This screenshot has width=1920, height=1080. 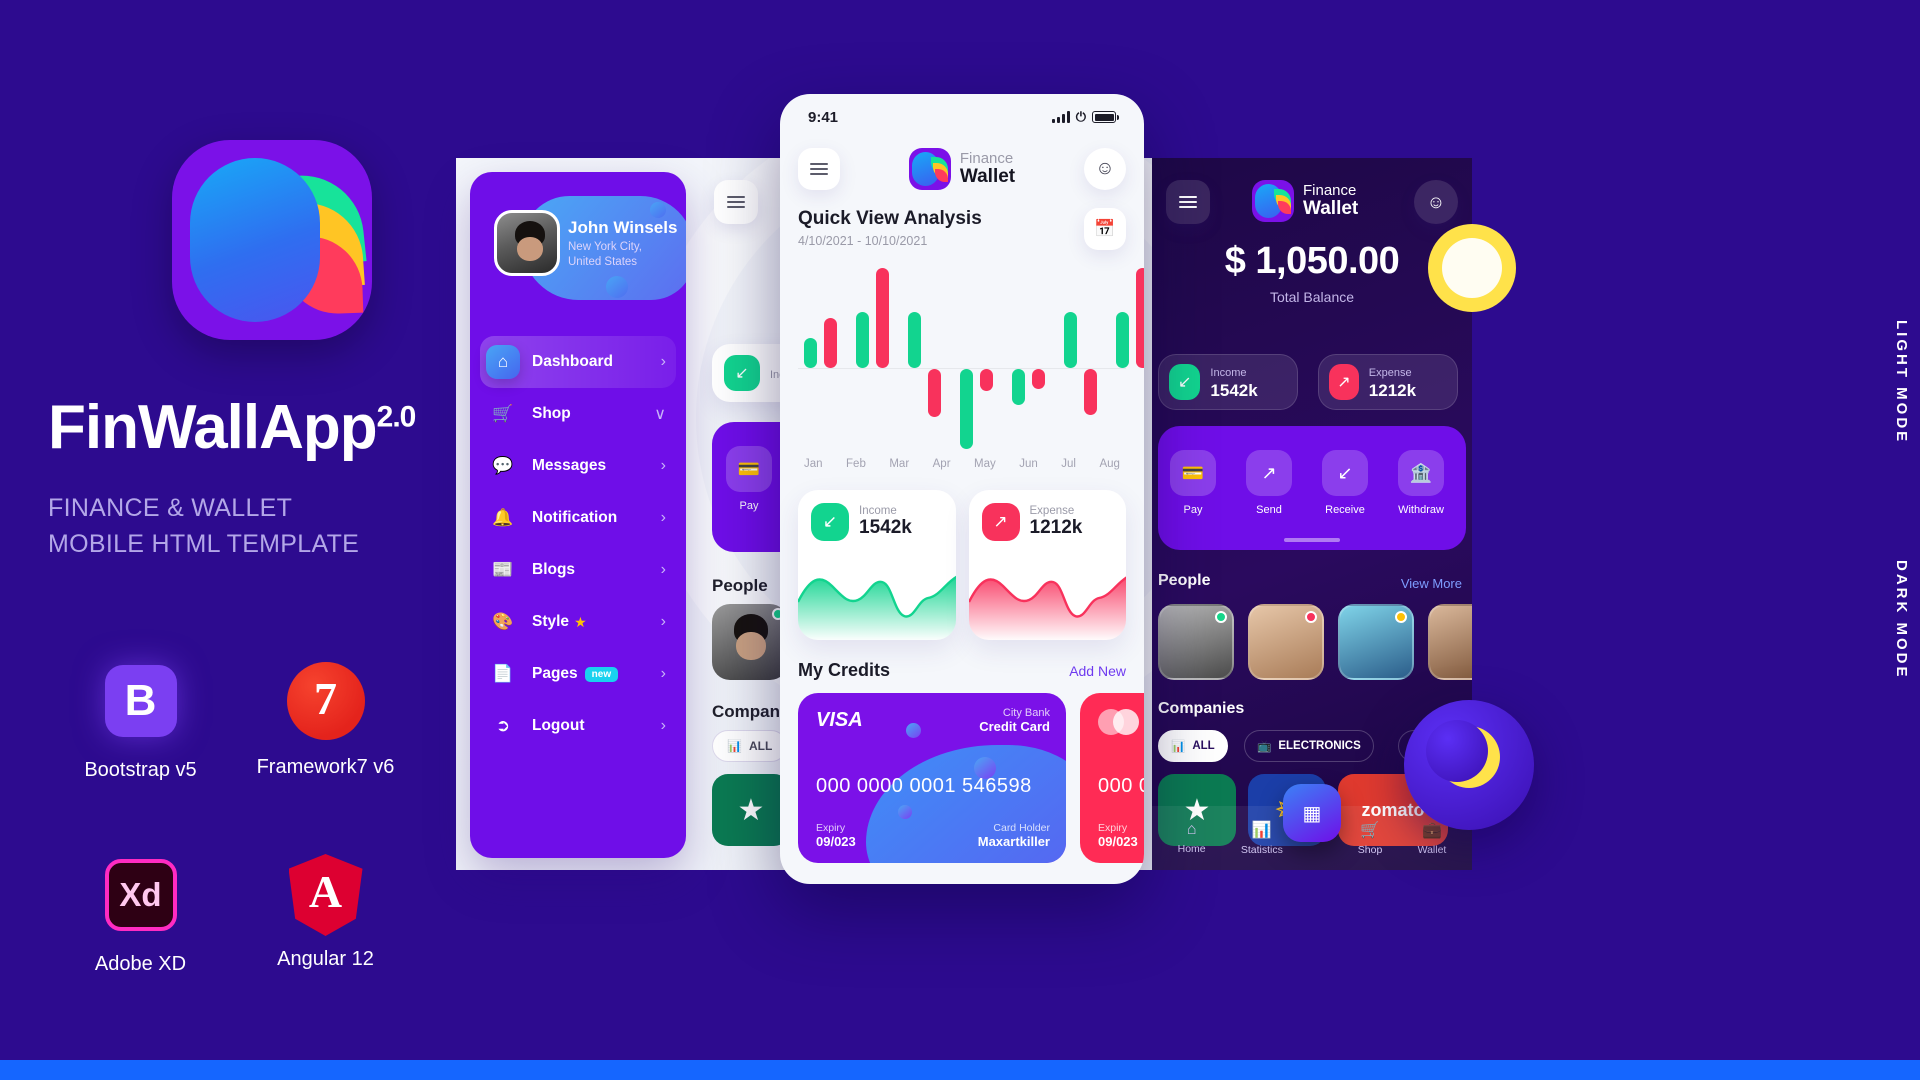 I want to click on chart-icon: 📊, so click(x=734, y=746).